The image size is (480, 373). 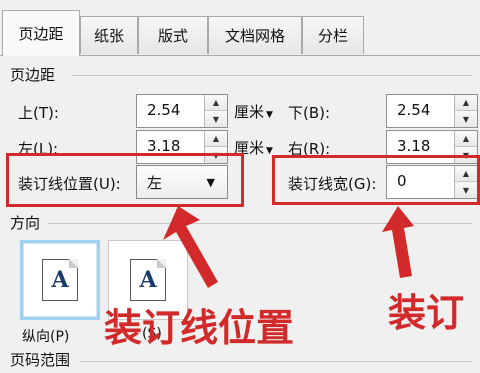 I want to click on arrow-to-gutter-width-icon, so click(x=398, y=242).